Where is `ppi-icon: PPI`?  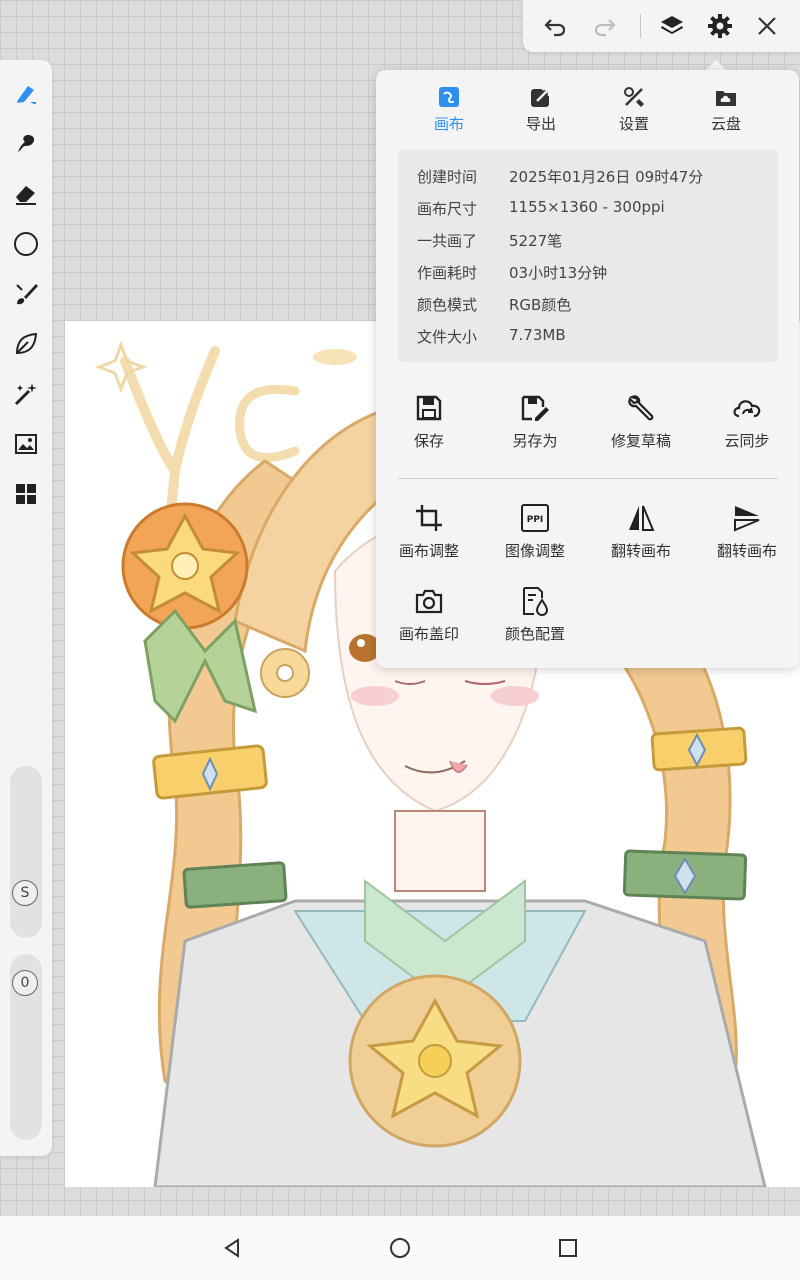 ppi-icon: PPI is located at coordinates (535, 518).